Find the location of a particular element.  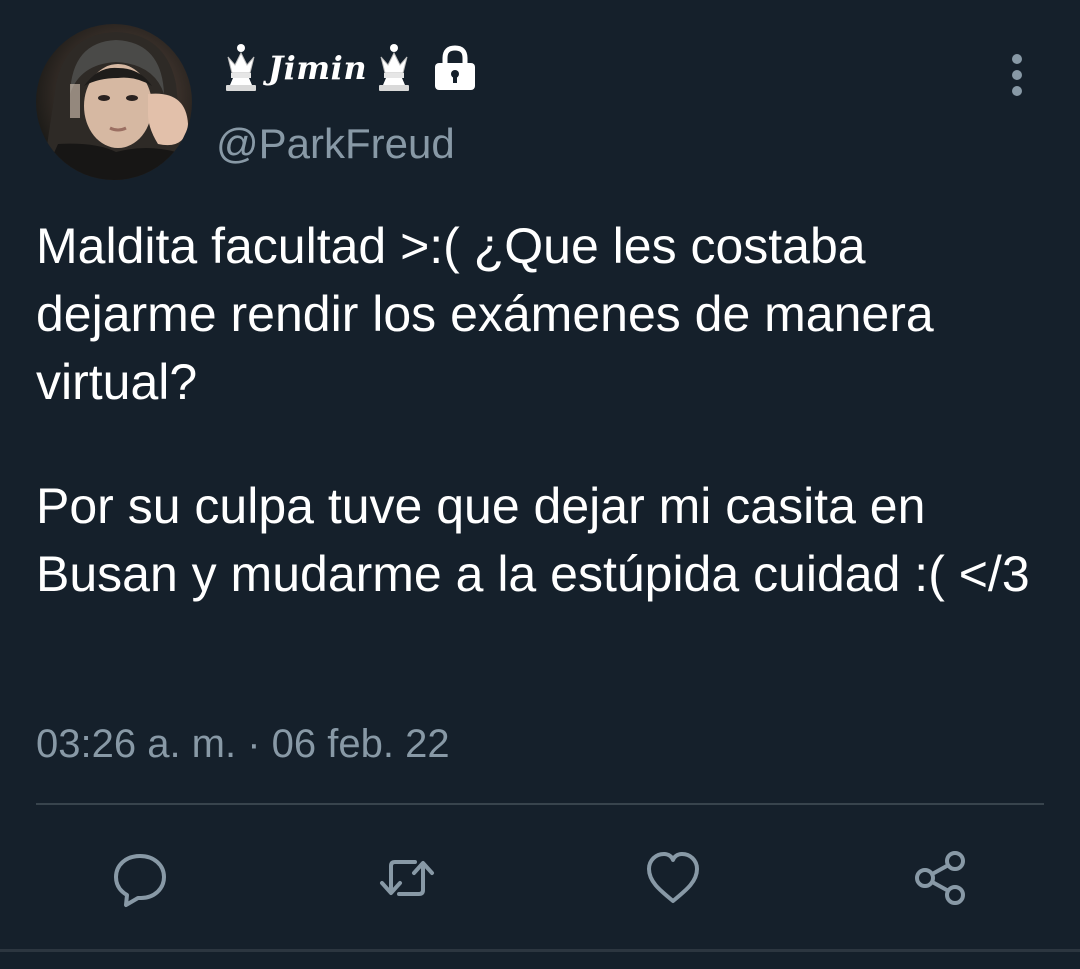

avatar-photo is located at coordinates (115, 106).